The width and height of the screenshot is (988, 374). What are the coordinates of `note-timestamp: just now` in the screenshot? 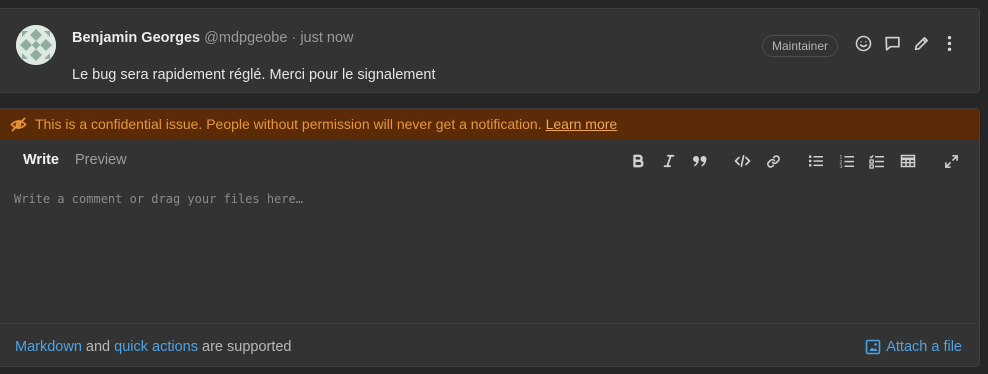 It's located at (326, 38).